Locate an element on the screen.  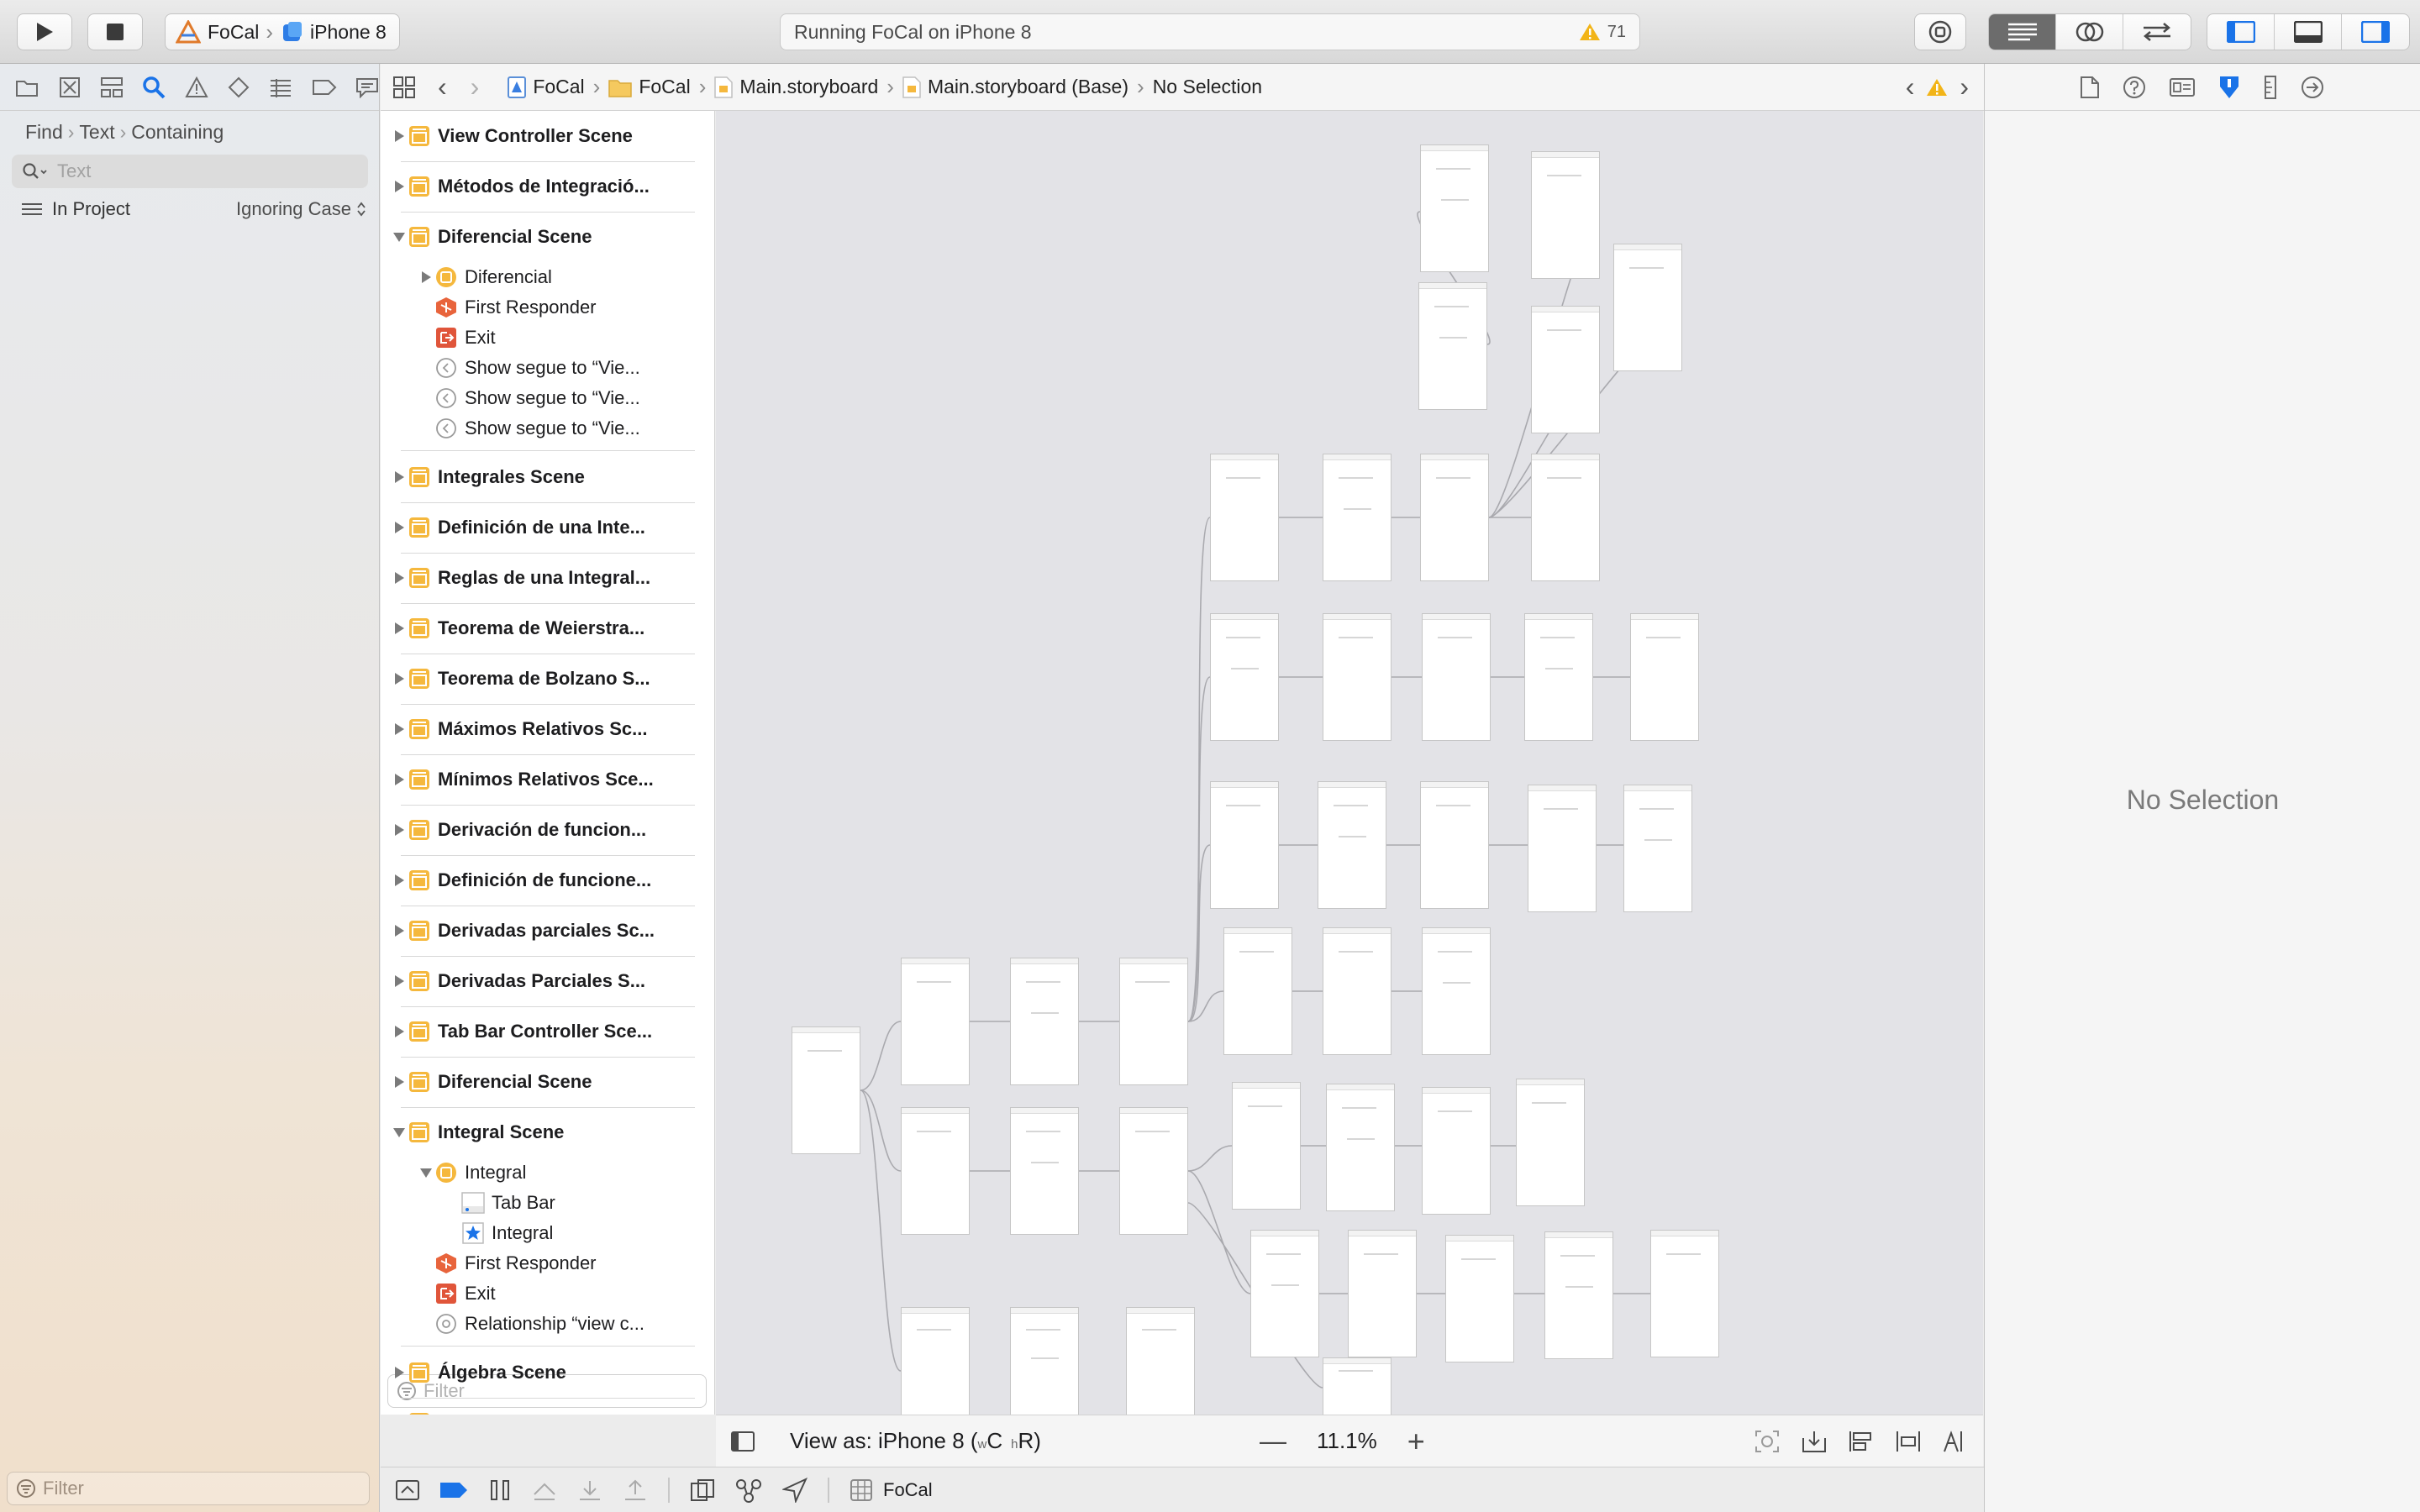
step-into-icon is located at coordinates (589, 1490).